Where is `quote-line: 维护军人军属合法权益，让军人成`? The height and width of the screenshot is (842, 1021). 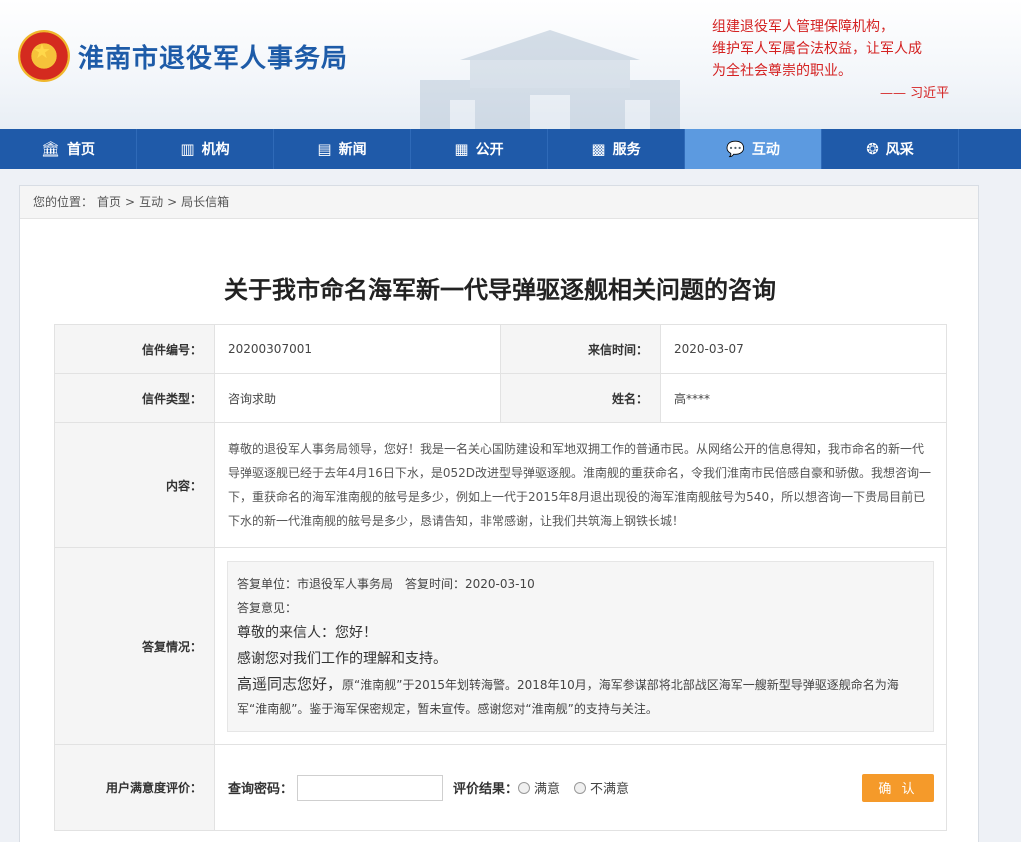
quote-line: 维护军人军属合法权益，让军人成 is located at coordinates (817, 49).